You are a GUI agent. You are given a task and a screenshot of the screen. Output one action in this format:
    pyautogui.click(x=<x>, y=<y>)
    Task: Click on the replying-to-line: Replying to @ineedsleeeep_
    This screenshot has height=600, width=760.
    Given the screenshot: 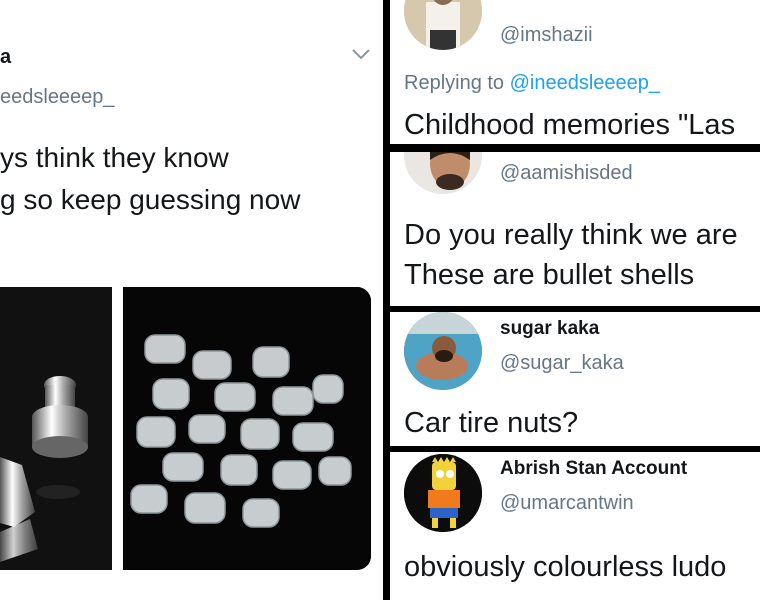 What is the action you would take?
    pyautogui.click(x=532, y=83)
    